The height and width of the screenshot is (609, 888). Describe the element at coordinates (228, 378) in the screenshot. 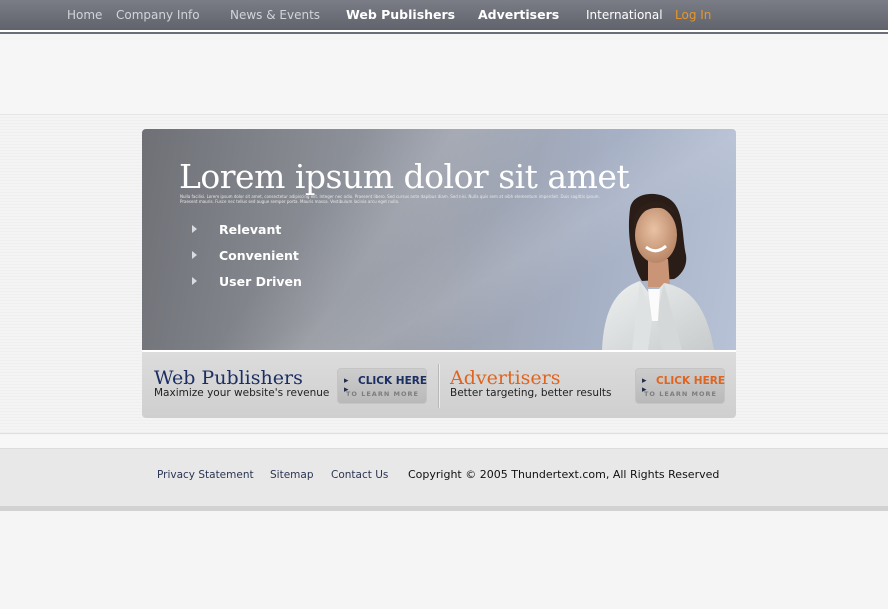

I see `publishers-title: Web Publishers` at that location.